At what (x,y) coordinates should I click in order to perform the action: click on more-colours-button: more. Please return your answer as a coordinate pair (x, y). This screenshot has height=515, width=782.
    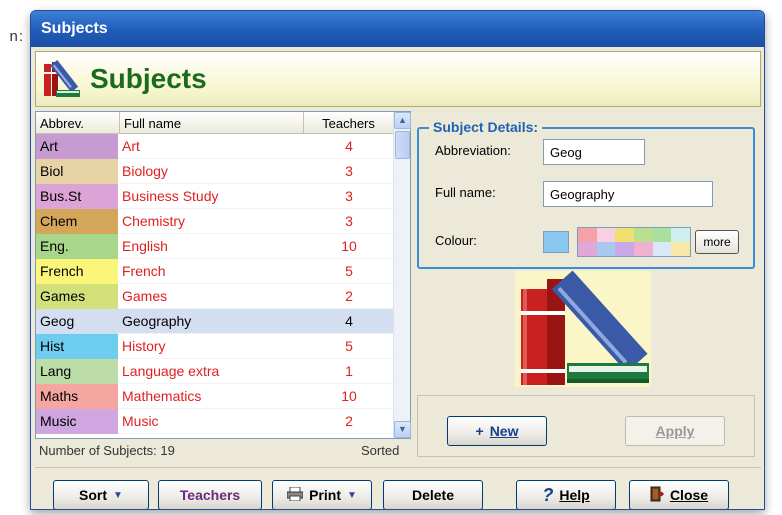
    Looking at the image, I should click on (717, 242).